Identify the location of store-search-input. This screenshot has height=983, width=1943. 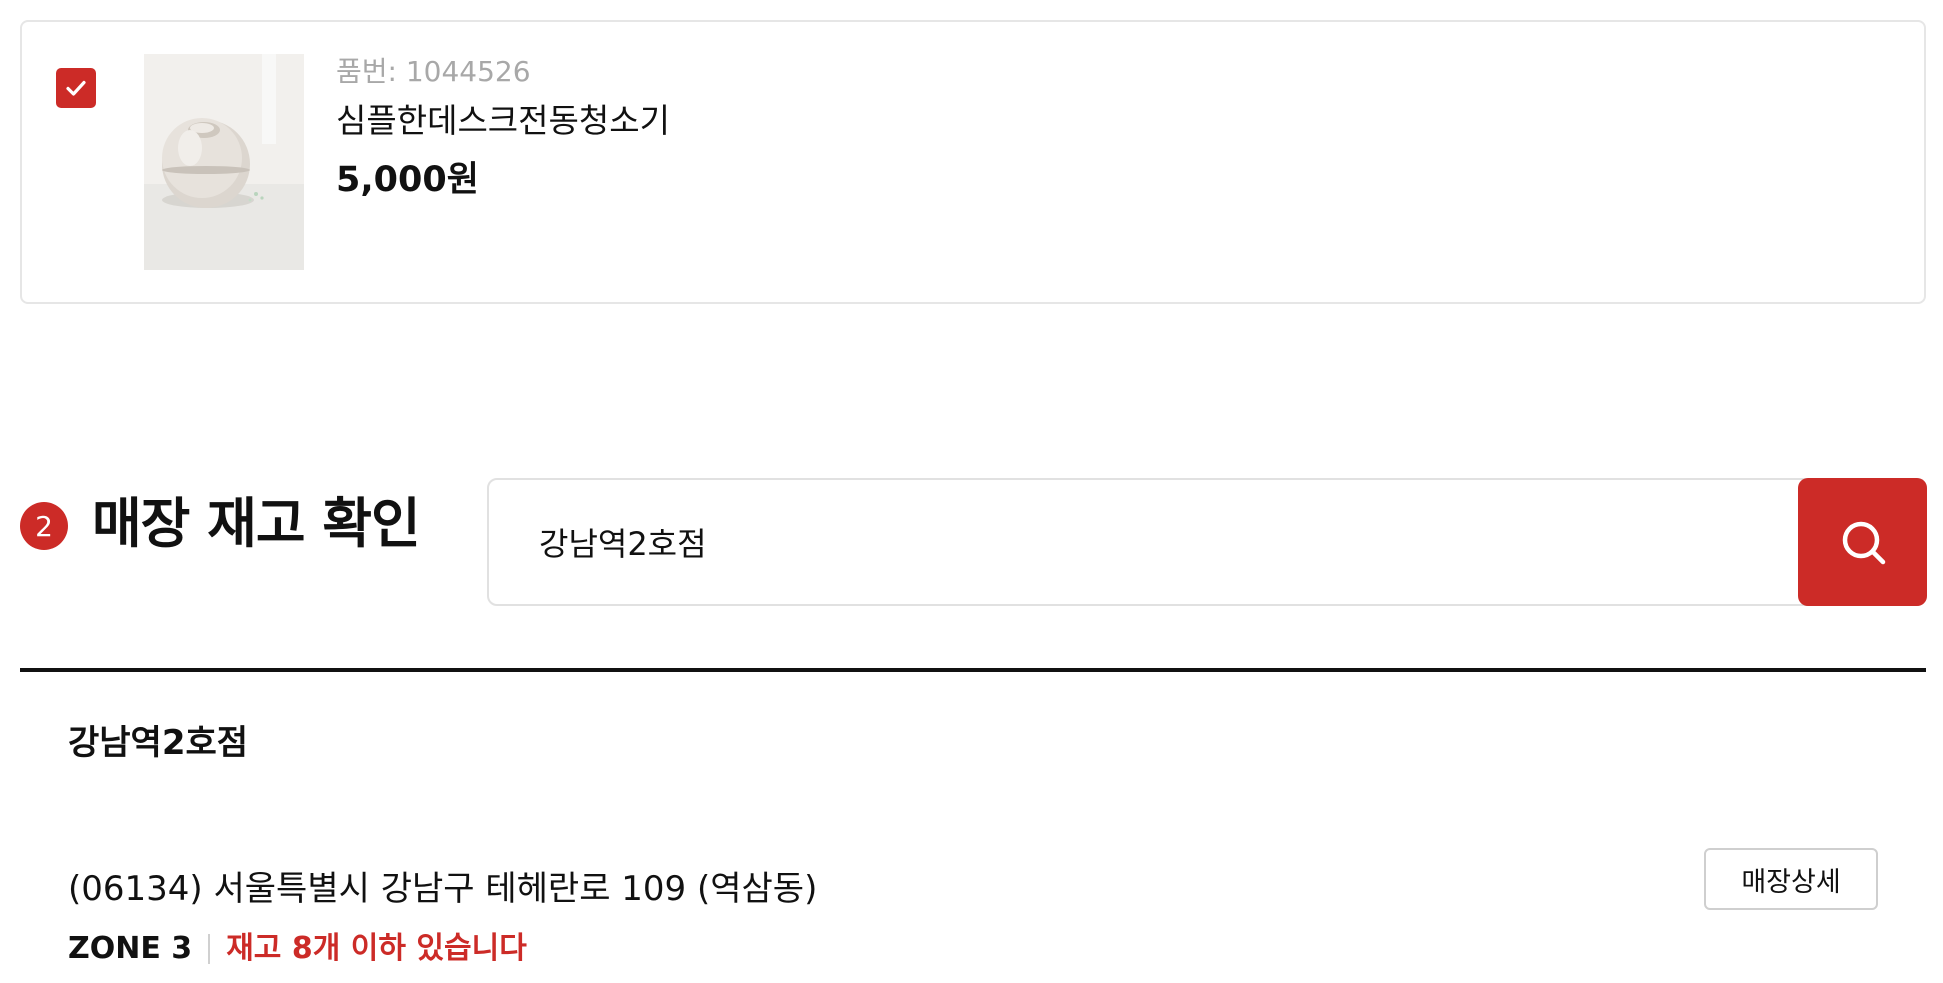
(1131, 542).